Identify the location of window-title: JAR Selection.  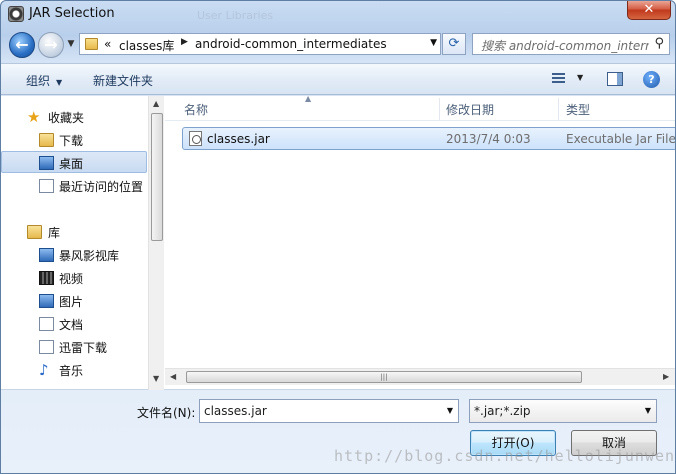
(72, 13).